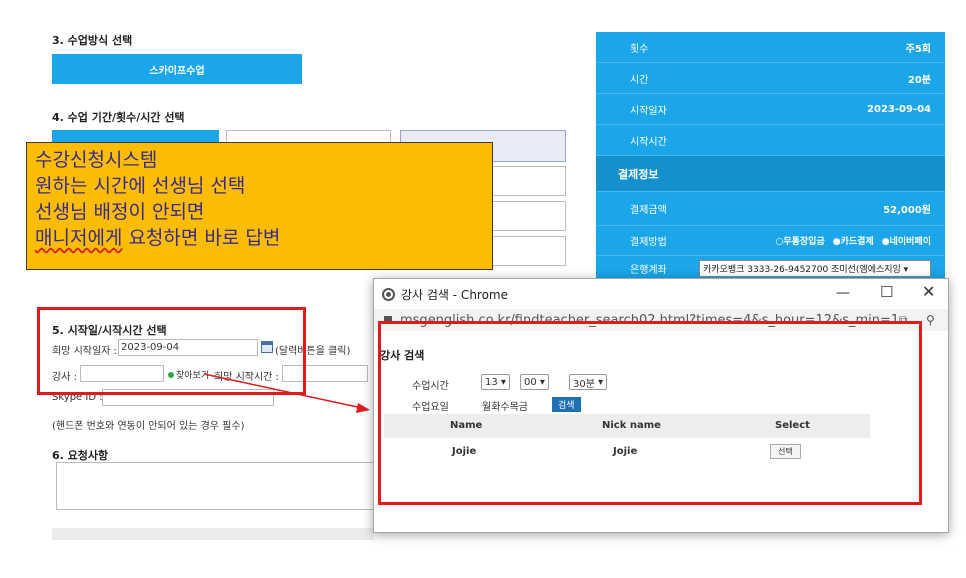  What do you see at coordinates (661, 294) in the screenshot?
I see `popup-titlebar: 강사 검색 - Chrome` at bounding box center [661, 294].